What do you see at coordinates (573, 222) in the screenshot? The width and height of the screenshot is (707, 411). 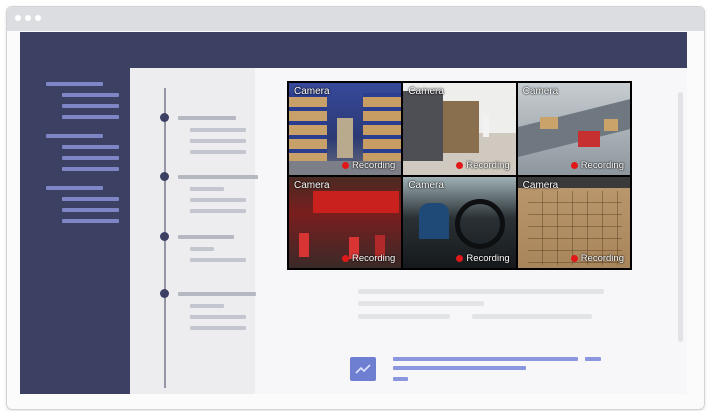 I see `camera-feed-stacked-boxes: Camera Recording` at bounding box center [573, 222].